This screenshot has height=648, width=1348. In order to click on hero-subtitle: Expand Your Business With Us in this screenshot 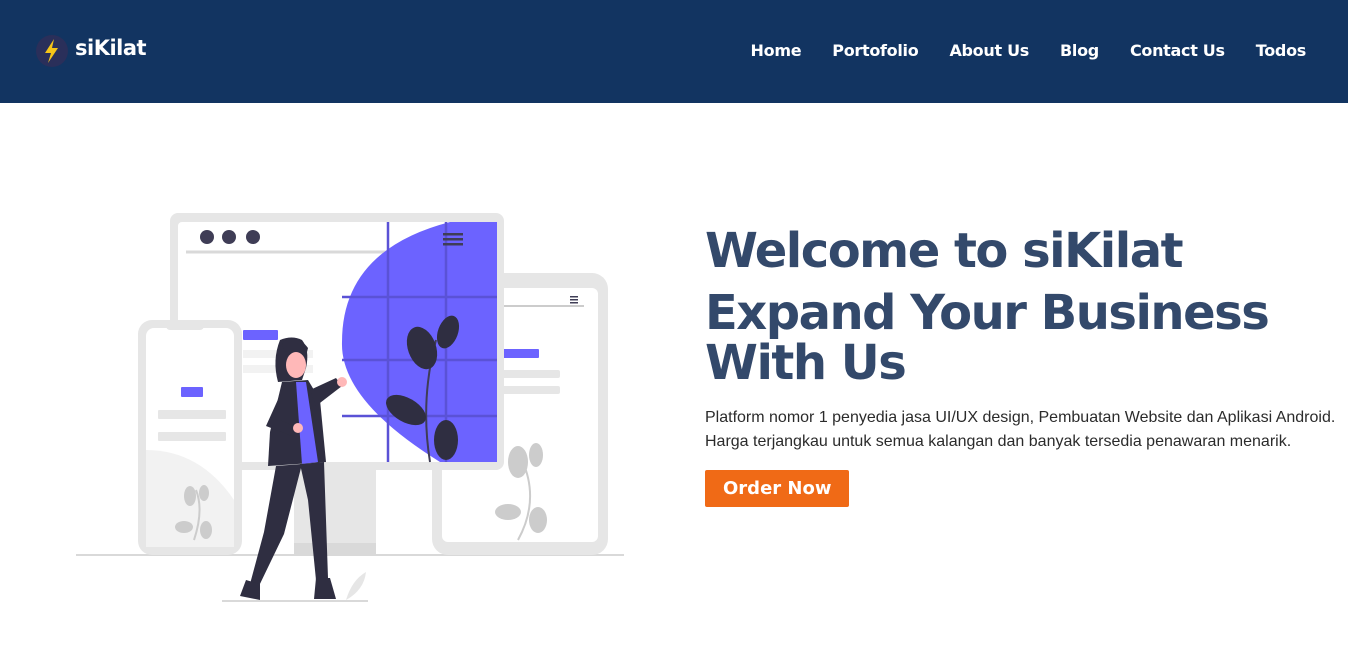, I will do `click(1025, 338)`.